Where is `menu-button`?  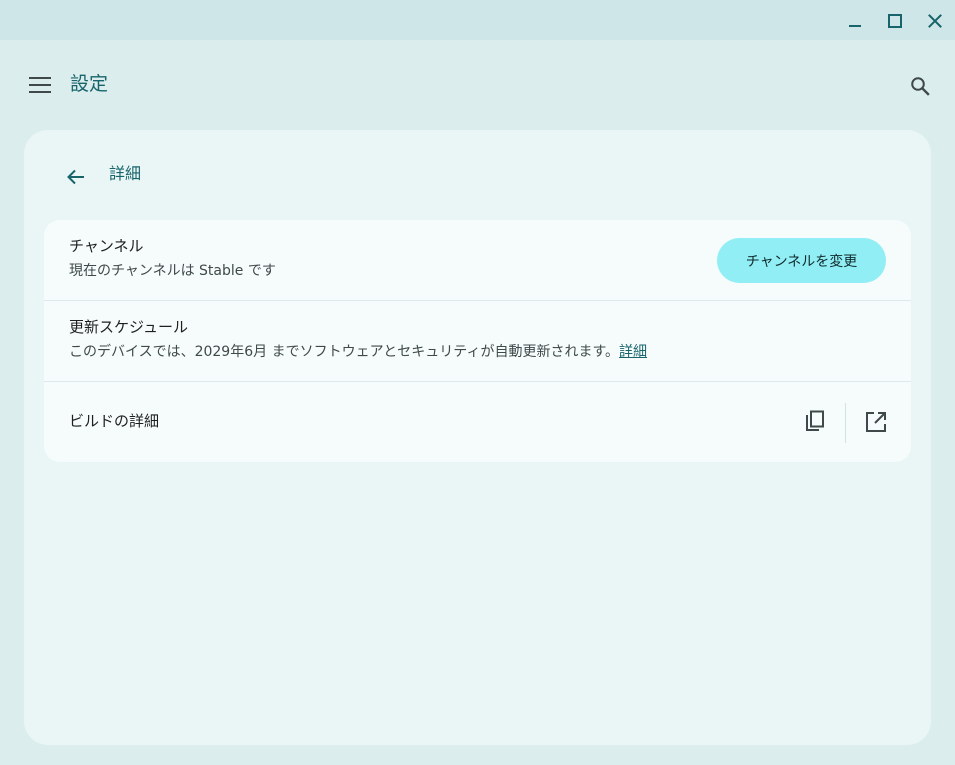 menu-button is located at coordinates (40, 85).